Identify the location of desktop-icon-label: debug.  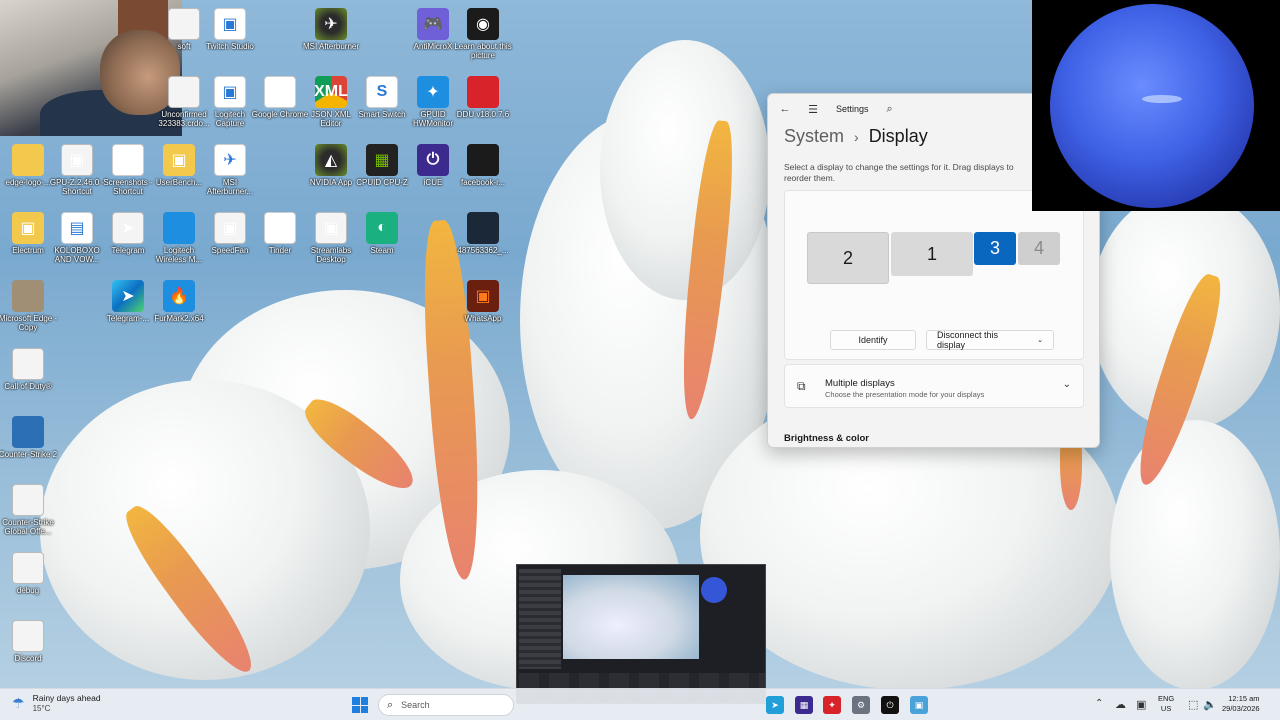
(28, 590).